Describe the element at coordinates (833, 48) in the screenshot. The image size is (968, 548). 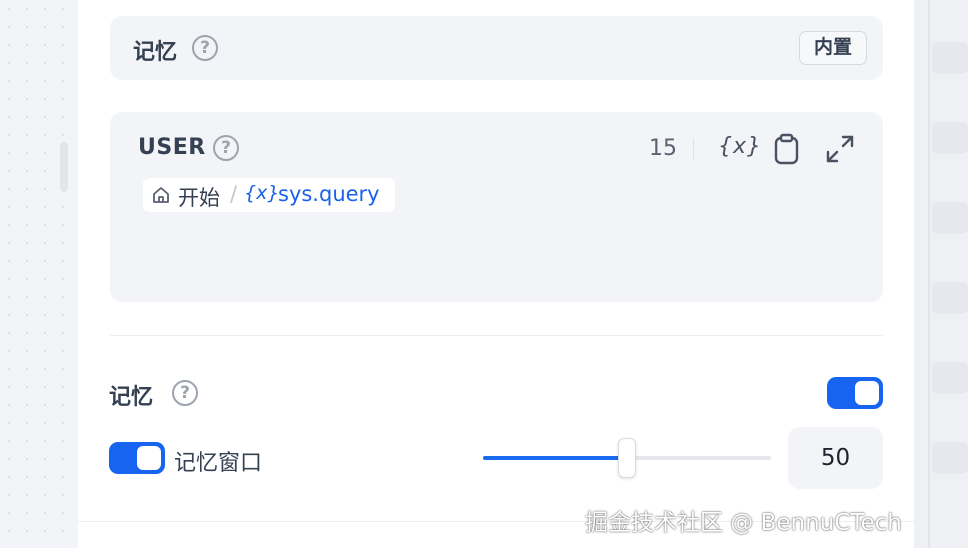
I see `builtin-badge: 内置` at that location.